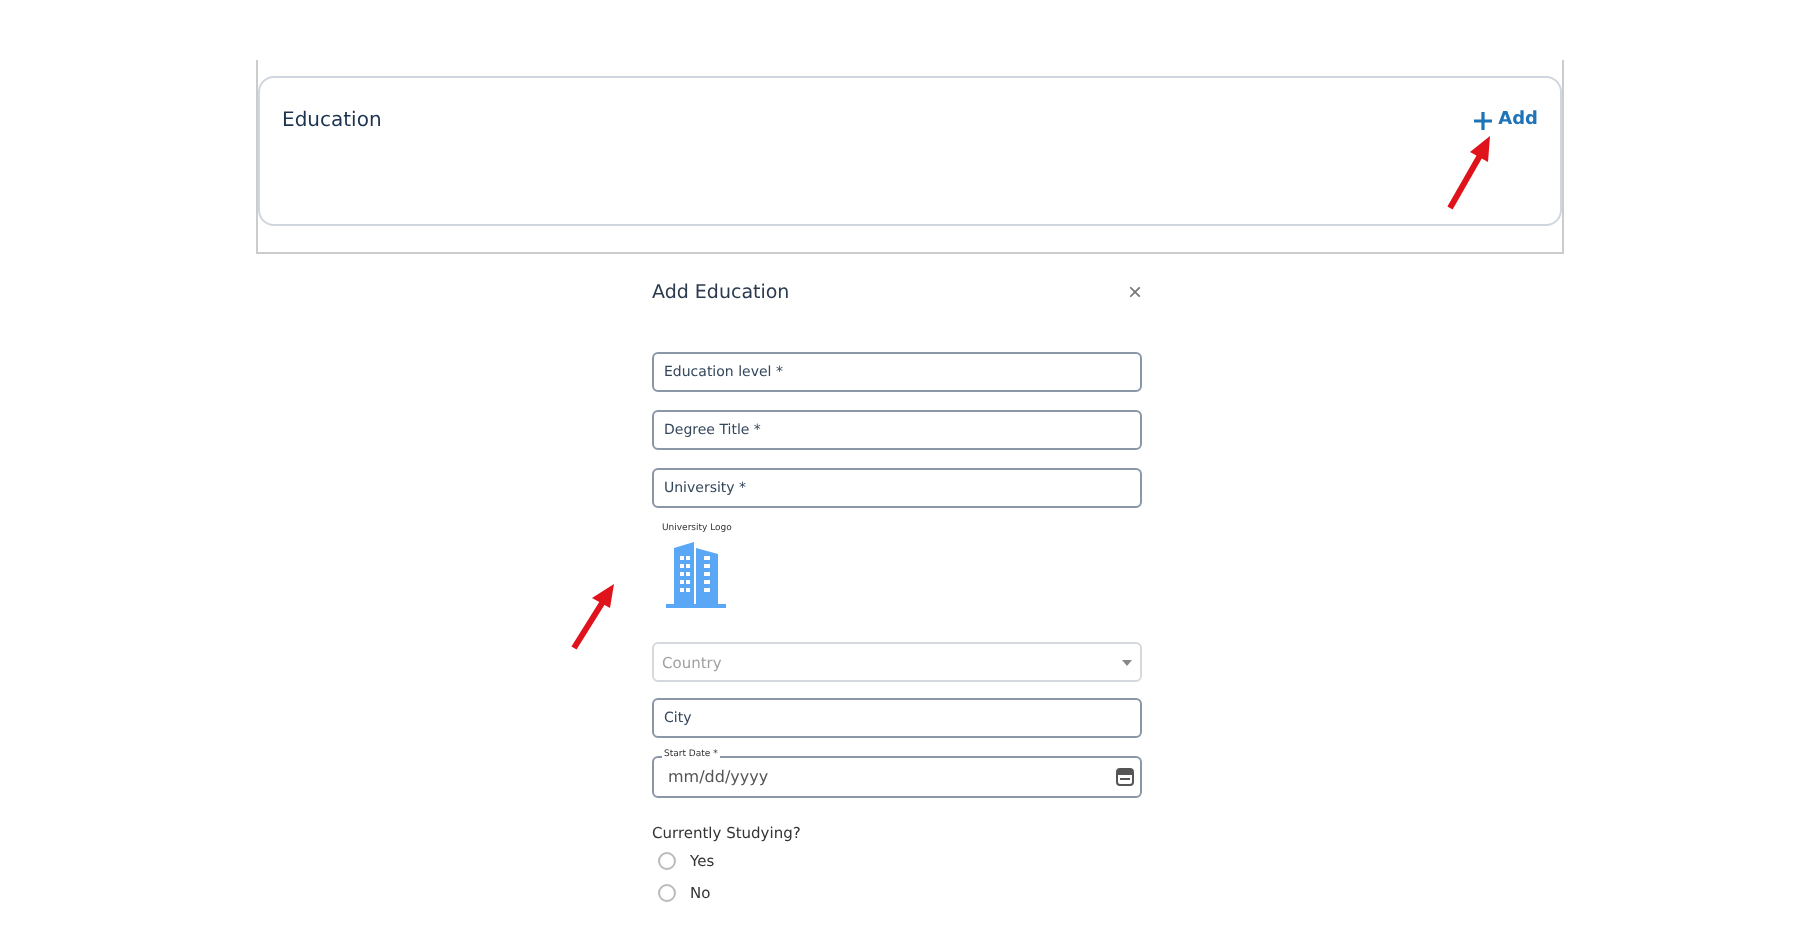 Image resolution: width=1800 pixels, height=946 pixels. Describe the element at coordinates (332, 121) in the screenshot. I see `section-title: Education` at that location.